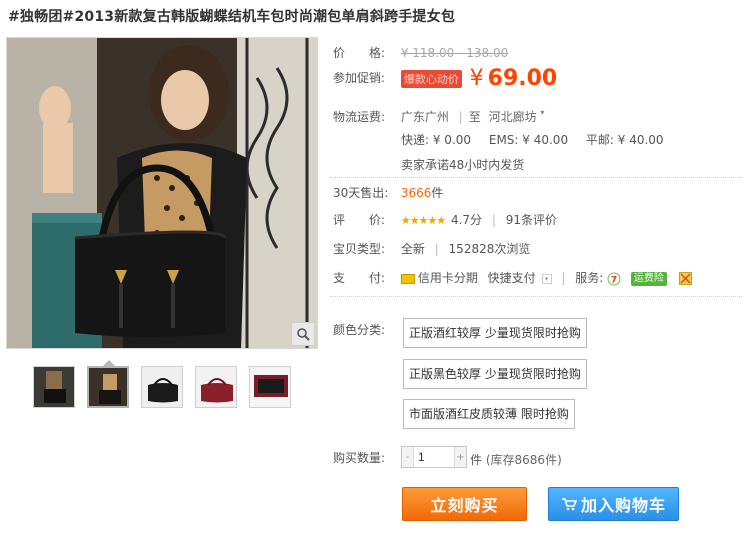  I want to click on promo-label: 参加促销:, so click(359, 78).